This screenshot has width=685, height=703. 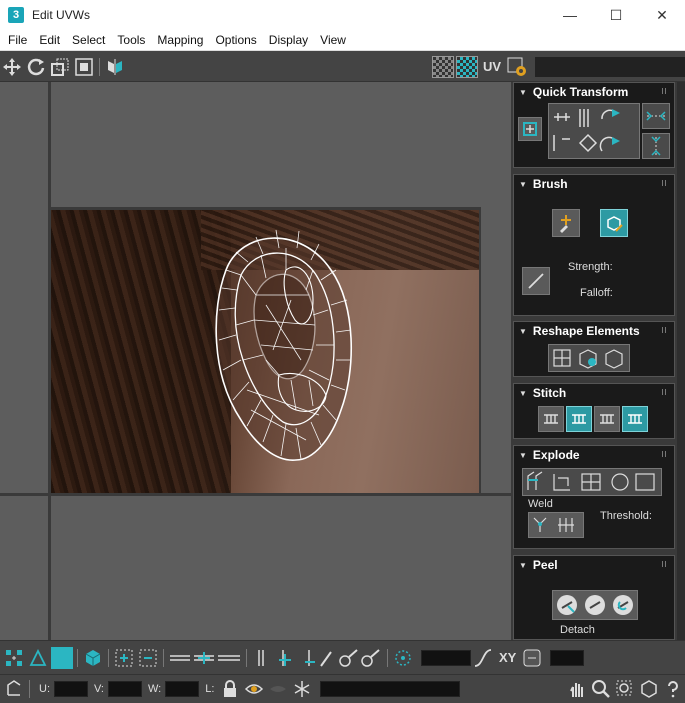 What do you see at coordinates (656, 116) in the screenshot?
I see `space-horizontal-button` at bounding box center [656, 116].